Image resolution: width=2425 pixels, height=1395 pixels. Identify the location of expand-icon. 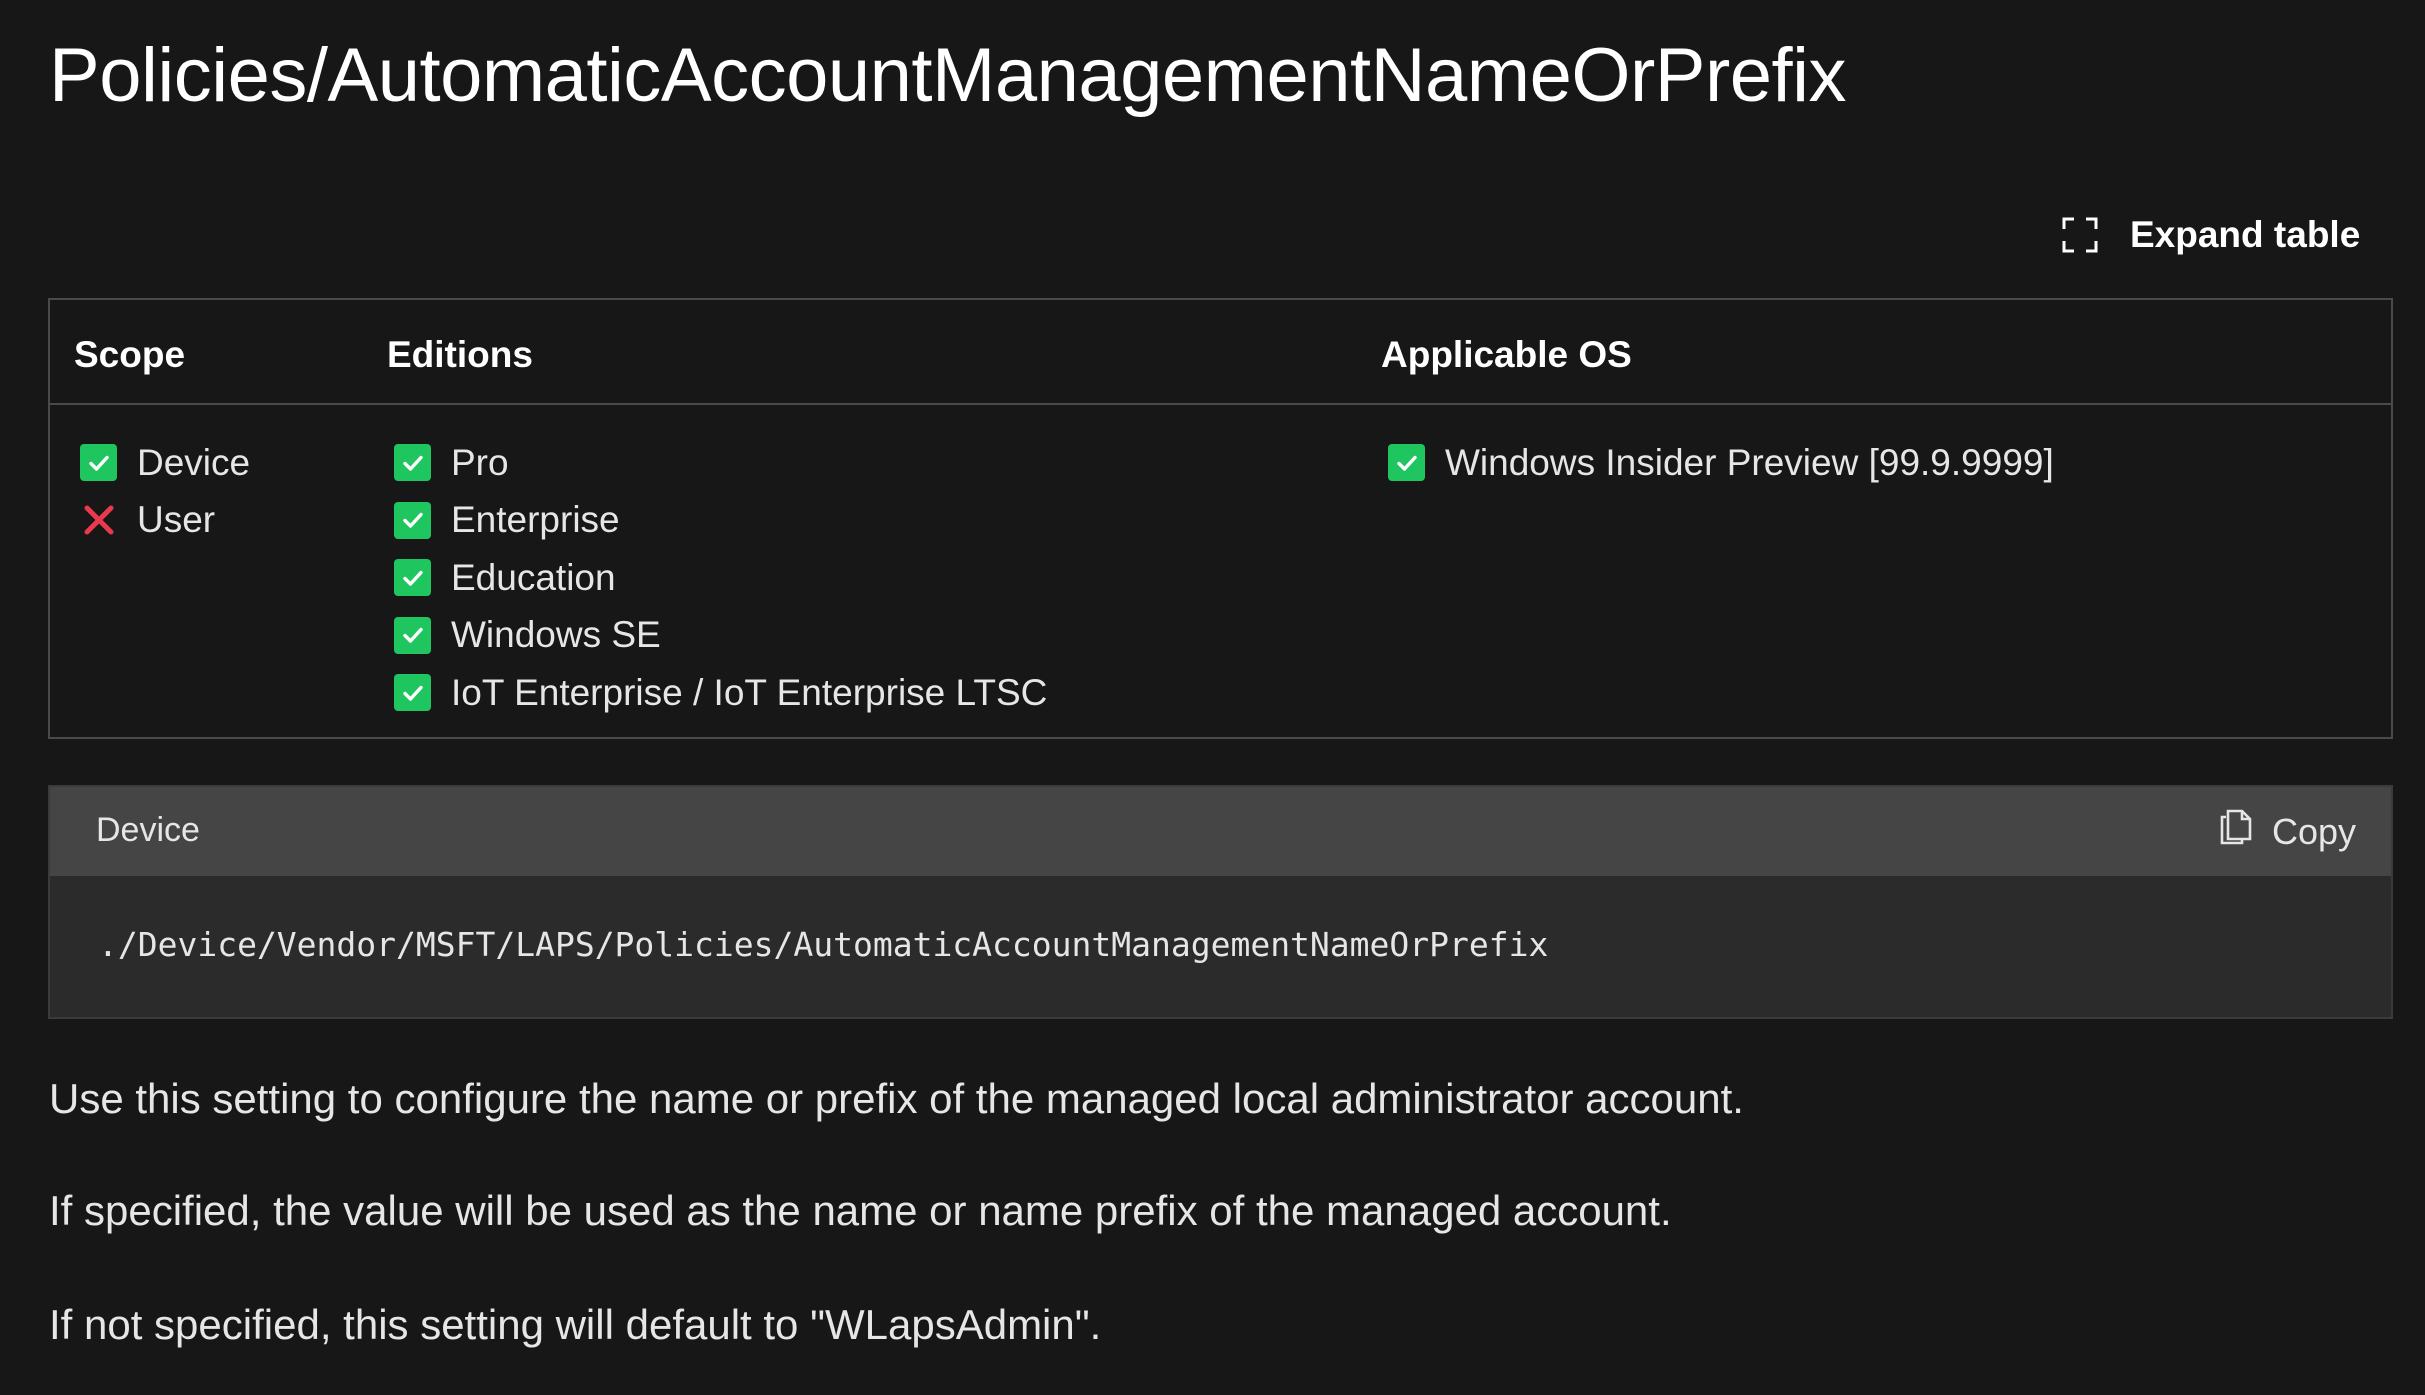
(2080, 235).